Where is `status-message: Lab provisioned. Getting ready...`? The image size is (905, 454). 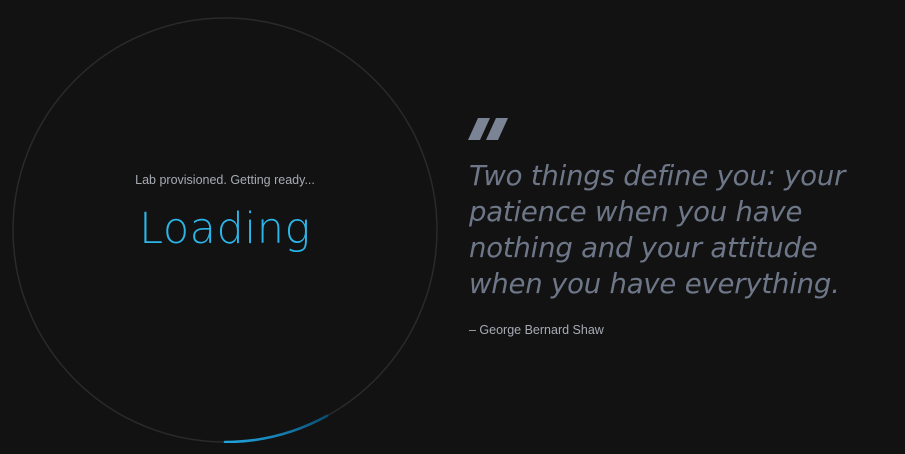 status-message: Lab provisioned. Getting ready... is located at coordinates (225, 180).